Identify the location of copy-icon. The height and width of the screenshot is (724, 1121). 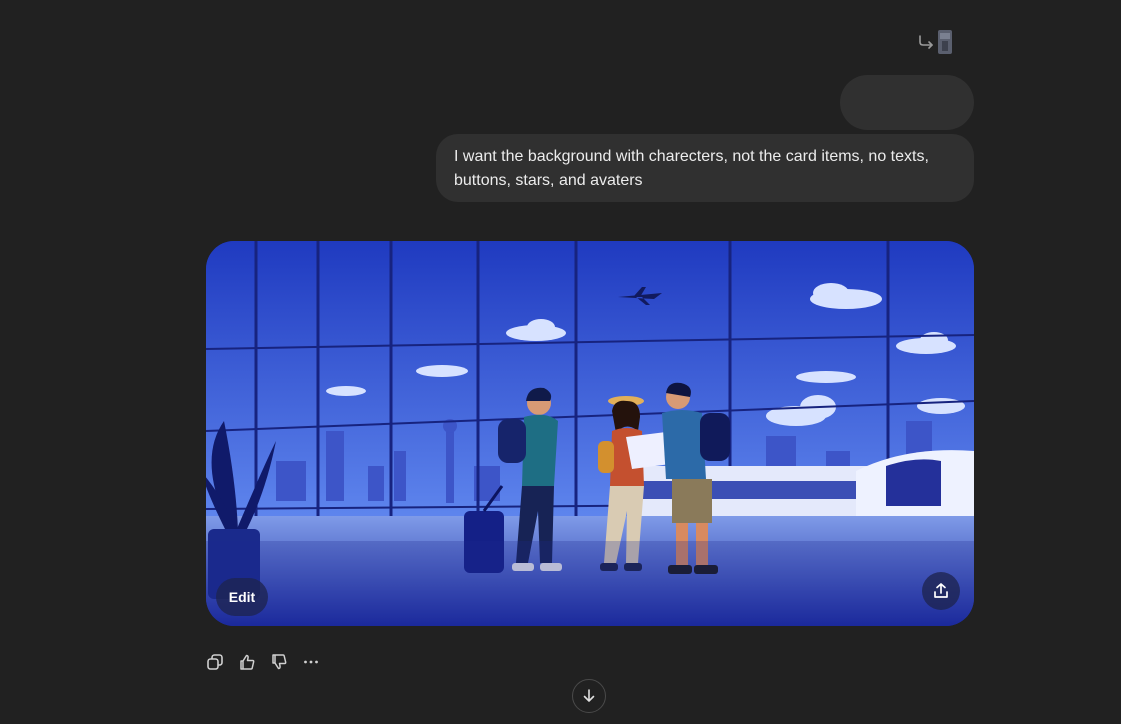
(215, 662).